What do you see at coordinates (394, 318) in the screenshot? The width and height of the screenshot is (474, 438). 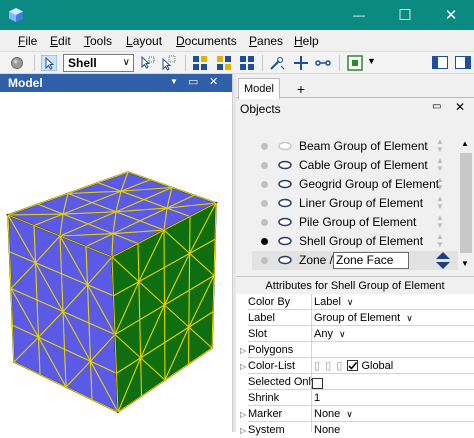 I see `attr-value-label: Group of Element ∨` at bounding box center [394, 318].